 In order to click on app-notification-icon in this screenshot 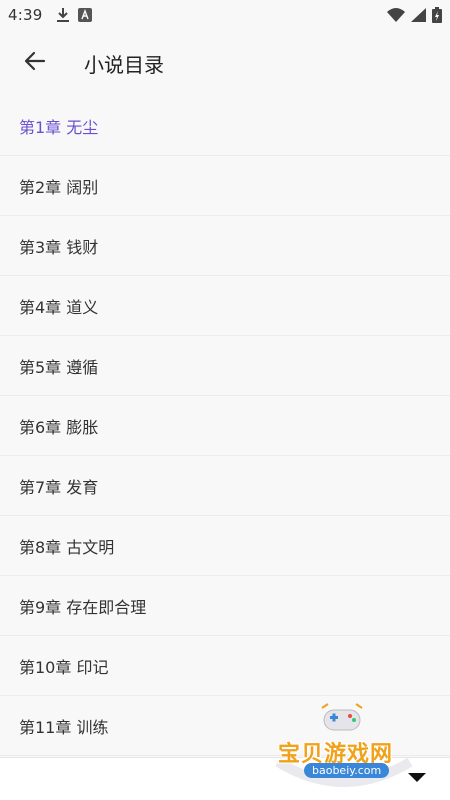, I will do `click(85, 15)`.